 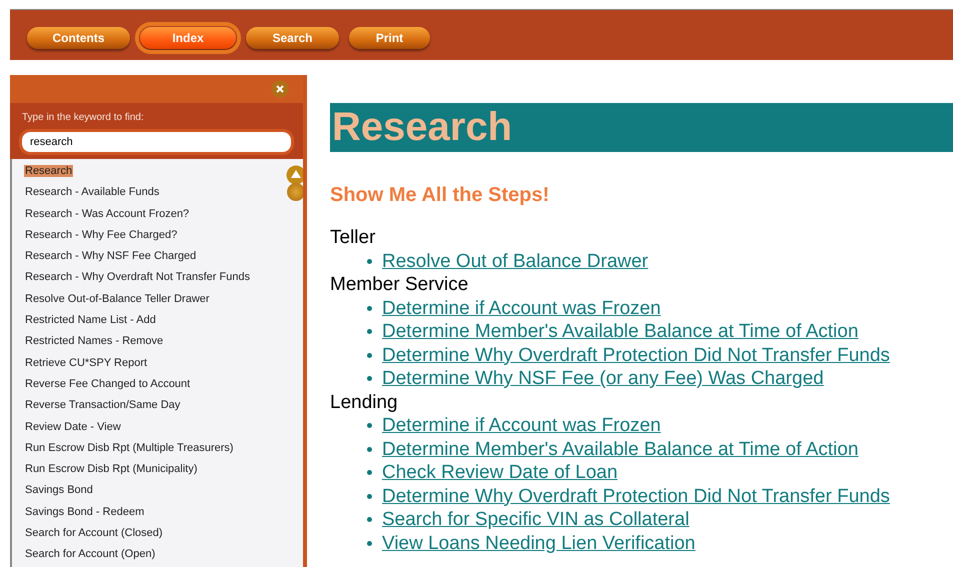 I want to click on topic-link: View Loans Needing Lien Verification, so click(x=539, y=543).